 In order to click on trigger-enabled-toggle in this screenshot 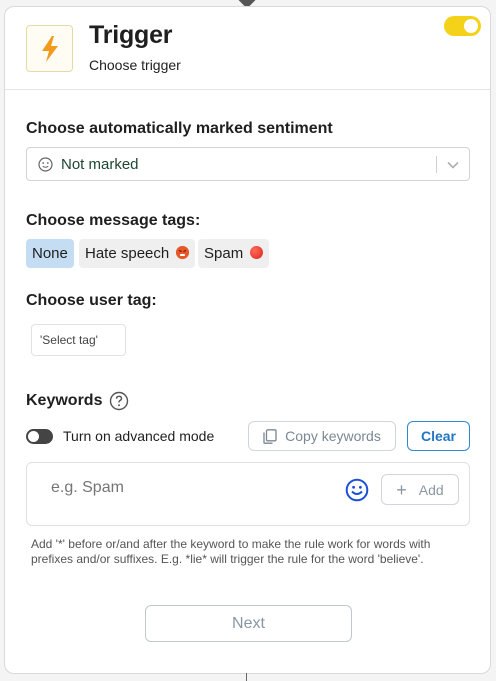, I will do `click(462, 26)`.